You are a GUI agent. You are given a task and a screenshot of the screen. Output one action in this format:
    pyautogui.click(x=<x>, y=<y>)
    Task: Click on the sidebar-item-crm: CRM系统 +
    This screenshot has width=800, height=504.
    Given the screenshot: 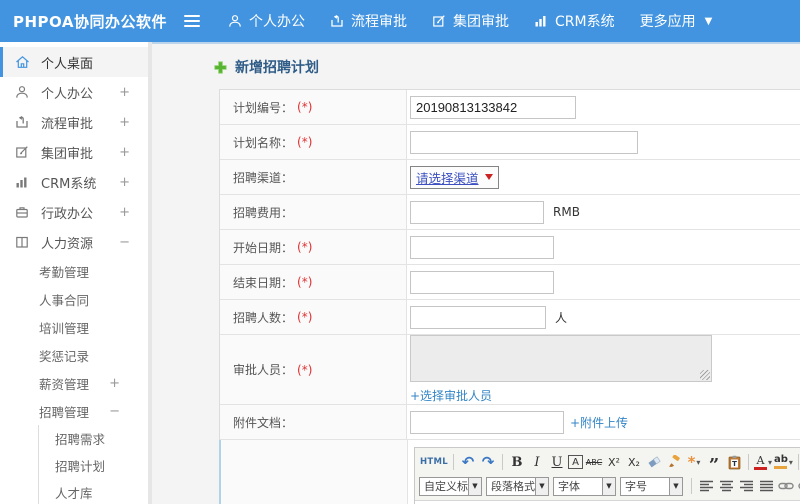 What is the action you would take?
    pyautogui.click(x=74, y=182)
    